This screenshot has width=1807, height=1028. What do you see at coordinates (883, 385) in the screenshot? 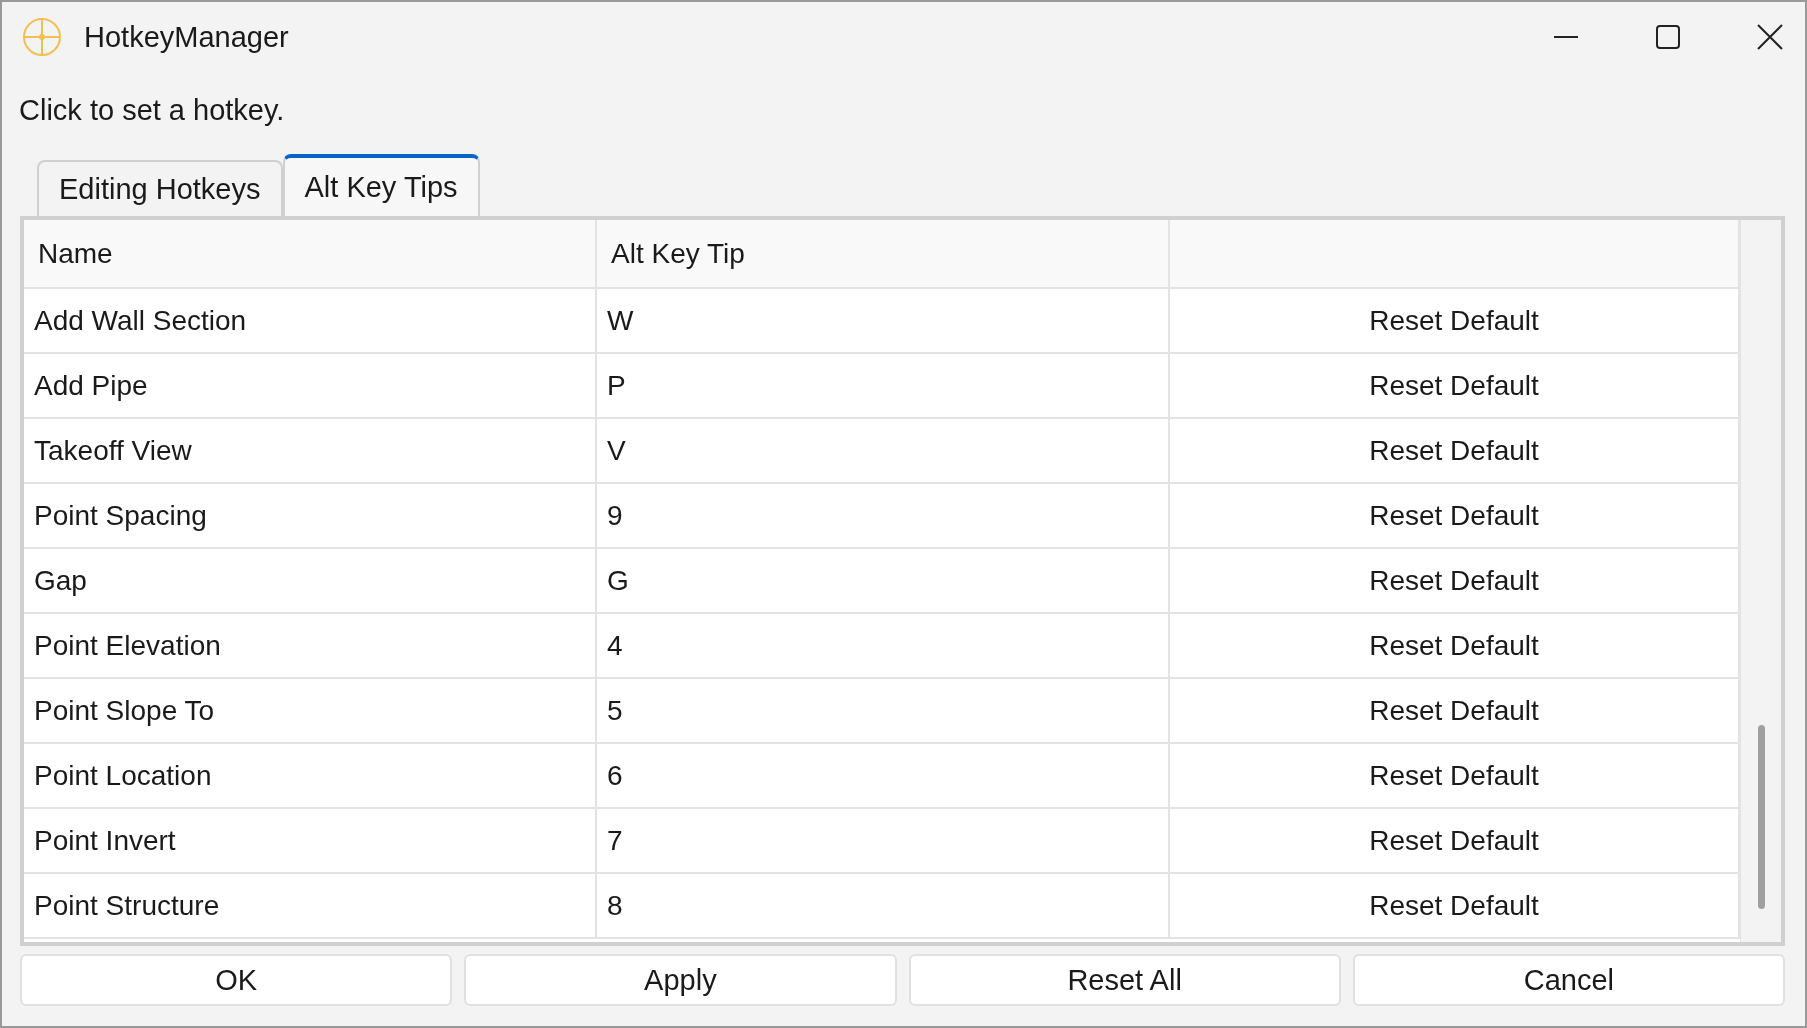
I see `table-cell: P` at bounding box center [883, 385].